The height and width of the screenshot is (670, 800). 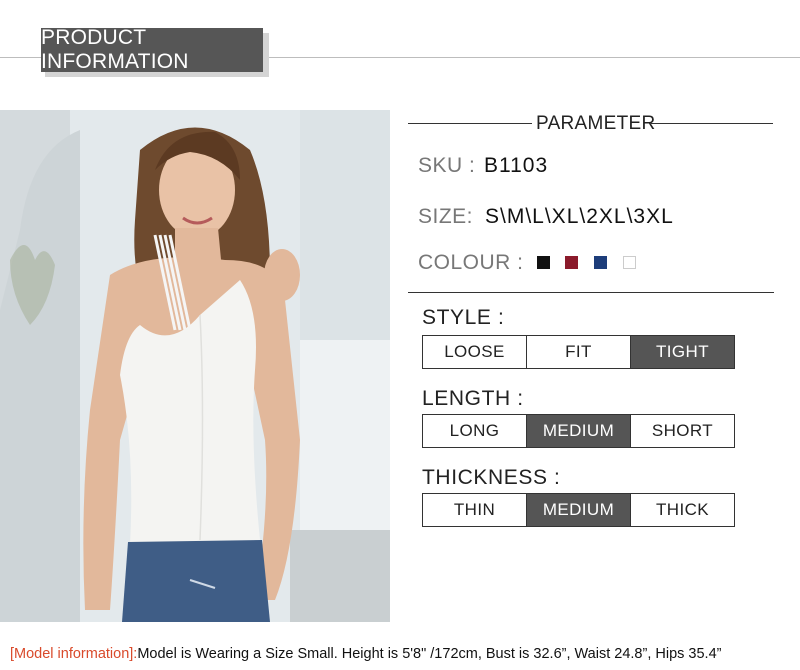 What do you see at coordinates (491, 477) in the screenshot?
I see `thickness-label: THICKNESS :` at bounding box center [491, 477].